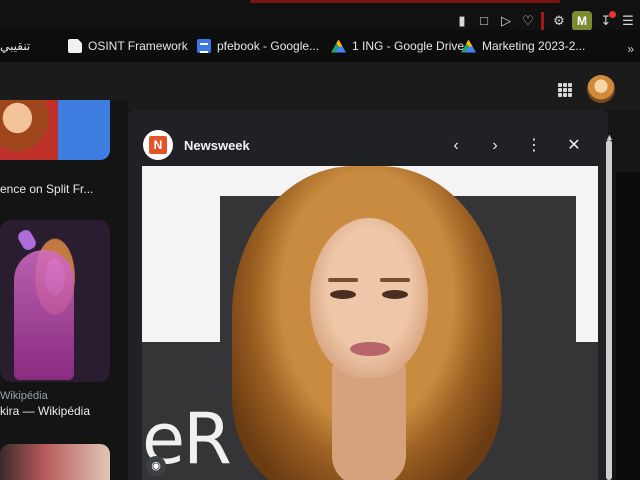 Image resolution: width=640 pixels, height=480 pixels. What do you see at coordinates (565, 90) in the screenshot?
I see `apps-grid-icon` at bounding box center [565, 90].